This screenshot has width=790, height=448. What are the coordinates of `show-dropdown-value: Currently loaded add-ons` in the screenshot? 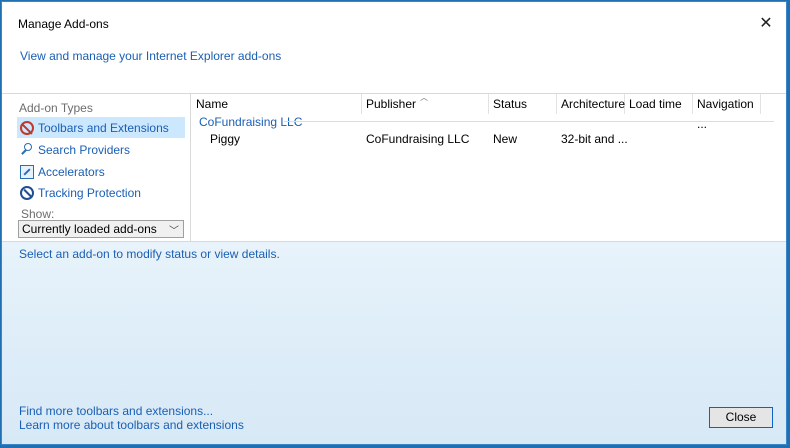 It's located at (89, 229).